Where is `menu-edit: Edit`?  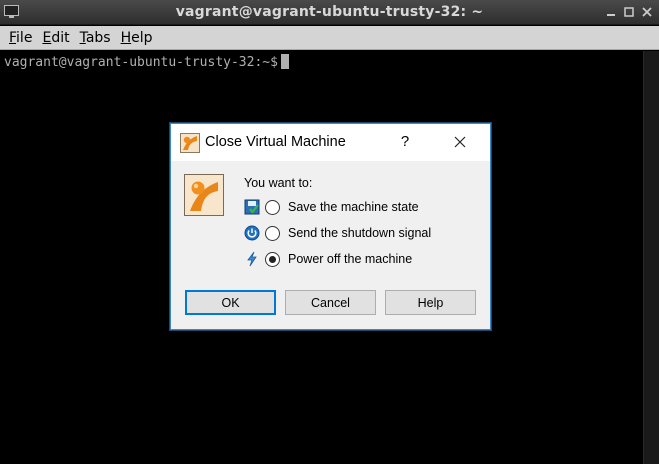 menu-edit: Edit is located at coordinates (55, 38).